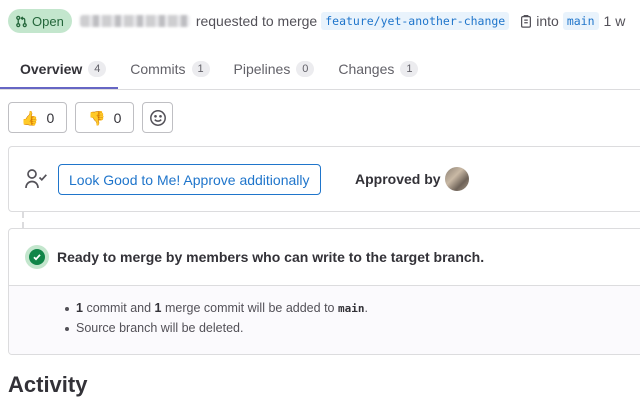  What do you see at coordinates (352, 328) in the screenshot?
I see `source-deleted-info: Source branch will be deleted.` at bounding box center [352, 328].